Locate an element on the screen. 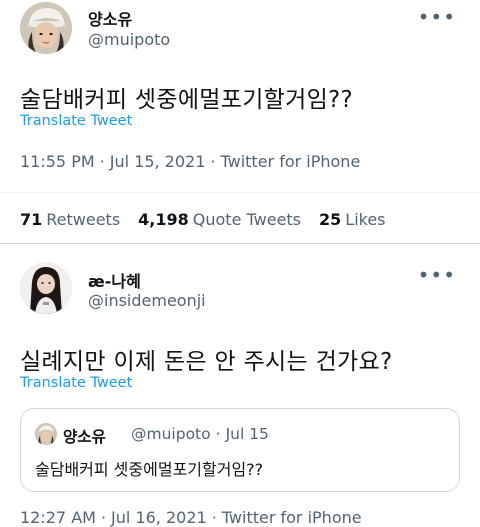 This screenshot has width=480, height=527. quote-tweets-count: 4,198 is located at coordinates (163, 219).